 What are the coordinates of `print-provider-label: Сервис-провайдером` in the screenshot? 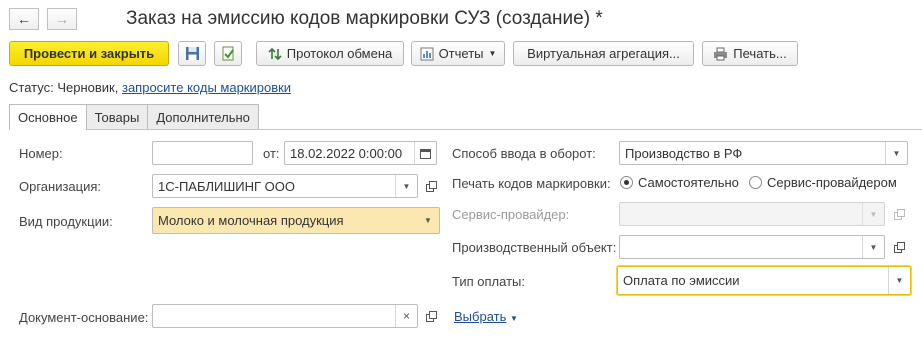 It's located at (832, 182).